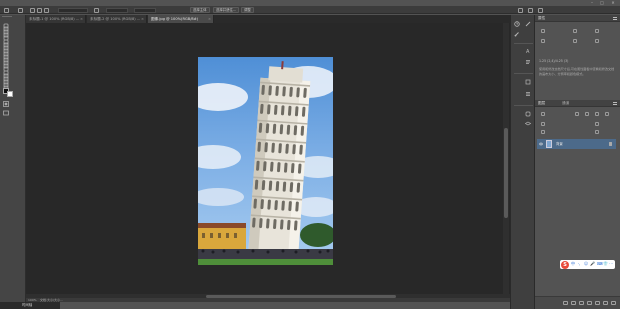  Describe the element at coordinates (613, 303) in the screenshot. I see `trash-icon` at that location.